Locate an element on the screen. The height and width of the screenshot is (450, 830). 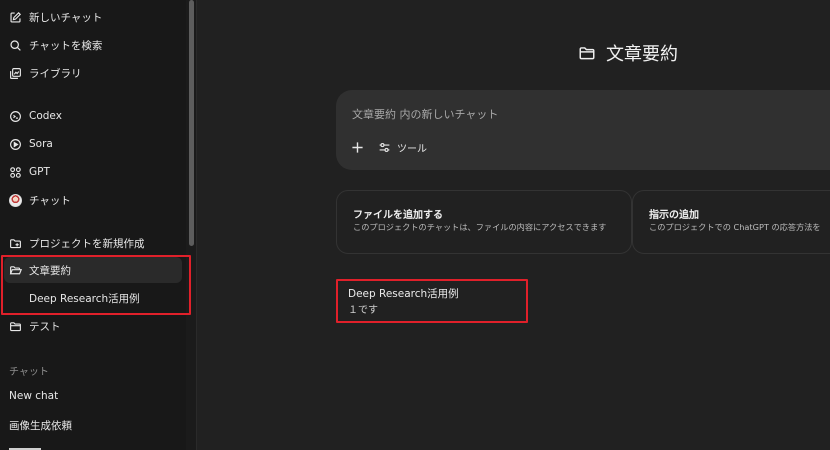
card-description: このプロジェクトのチャットは、ファイルの内容にアクセスできます is located at coordinates (480, 227).